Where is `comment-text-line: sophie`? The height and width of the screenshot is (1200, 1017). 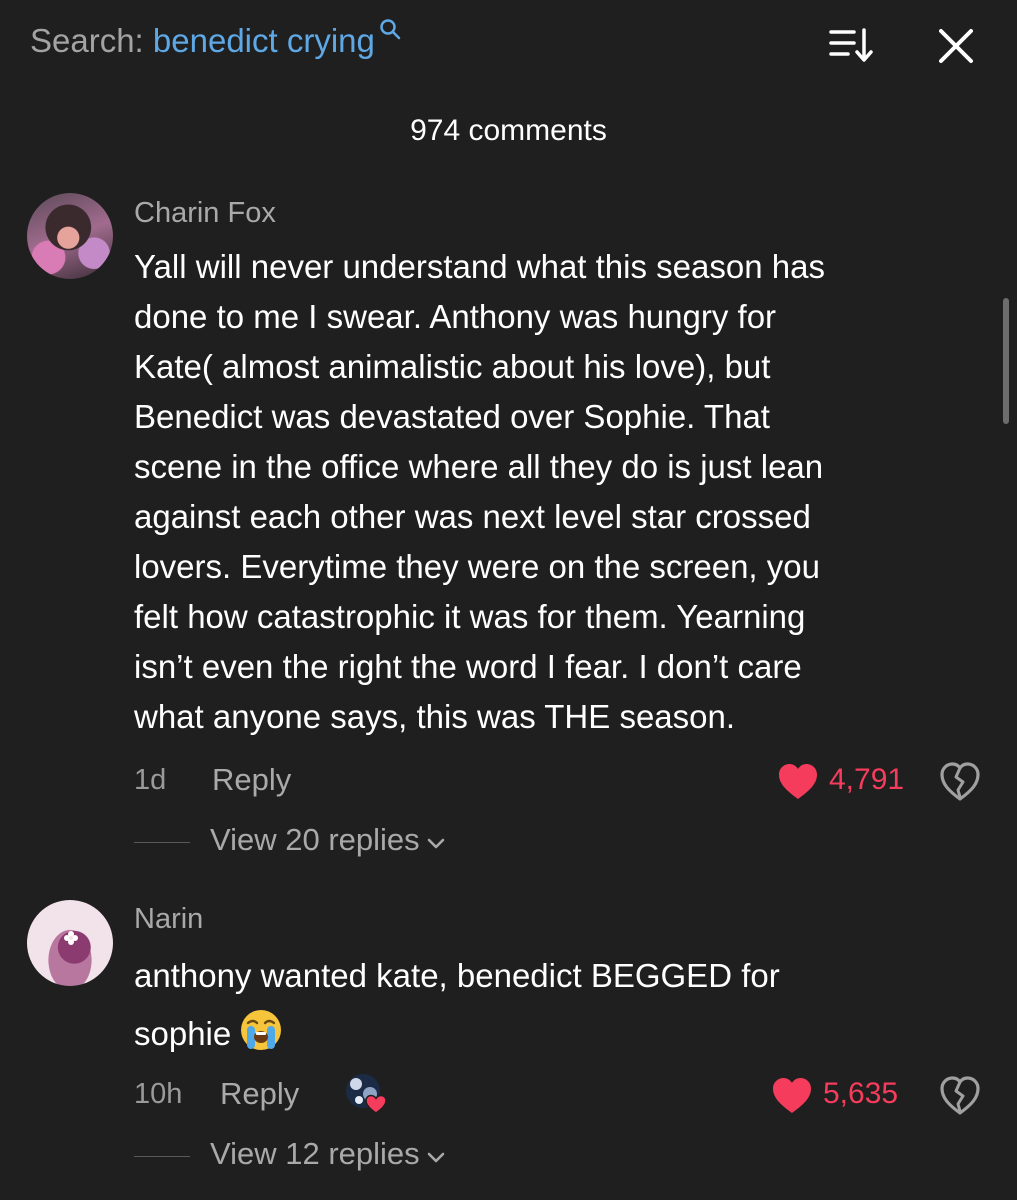 comment-text-line: sophie is located at coordinates (559, 1030).